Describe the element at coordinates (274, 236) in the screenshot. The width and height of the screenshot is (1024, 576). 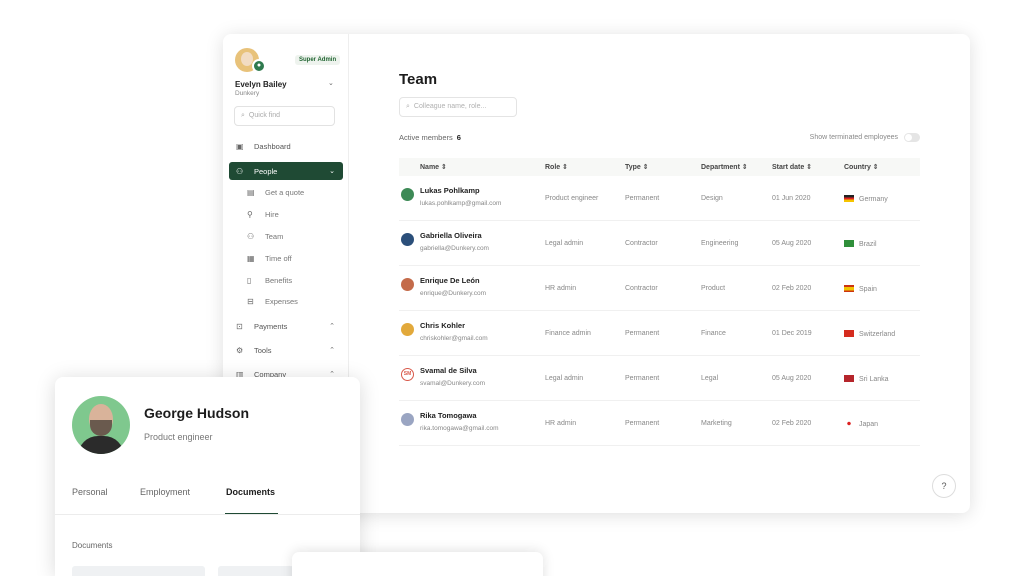
I see `sidebar-item-label: Team` at that location.